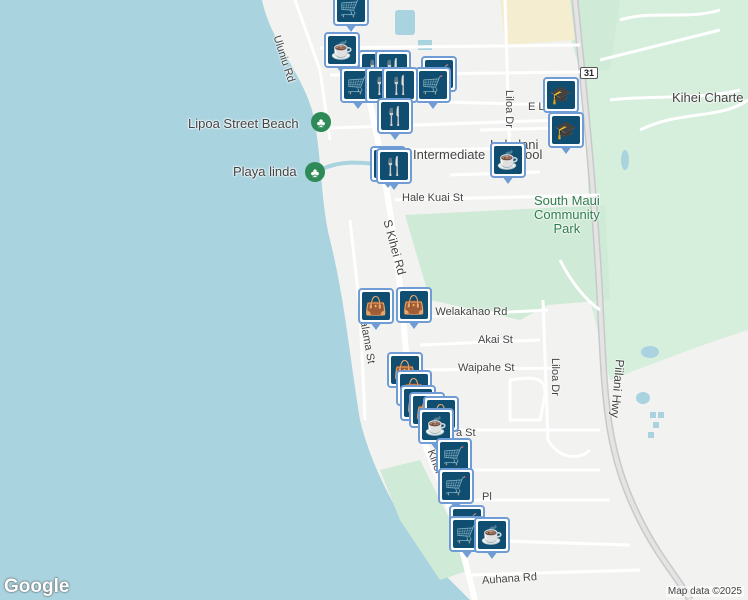 Image resolution: width=748 pixels, height=600 pixels. What do you see at coordinates (537, 22) in the screenshot?
I see `commercial-area` at bounding box center [537, 22].